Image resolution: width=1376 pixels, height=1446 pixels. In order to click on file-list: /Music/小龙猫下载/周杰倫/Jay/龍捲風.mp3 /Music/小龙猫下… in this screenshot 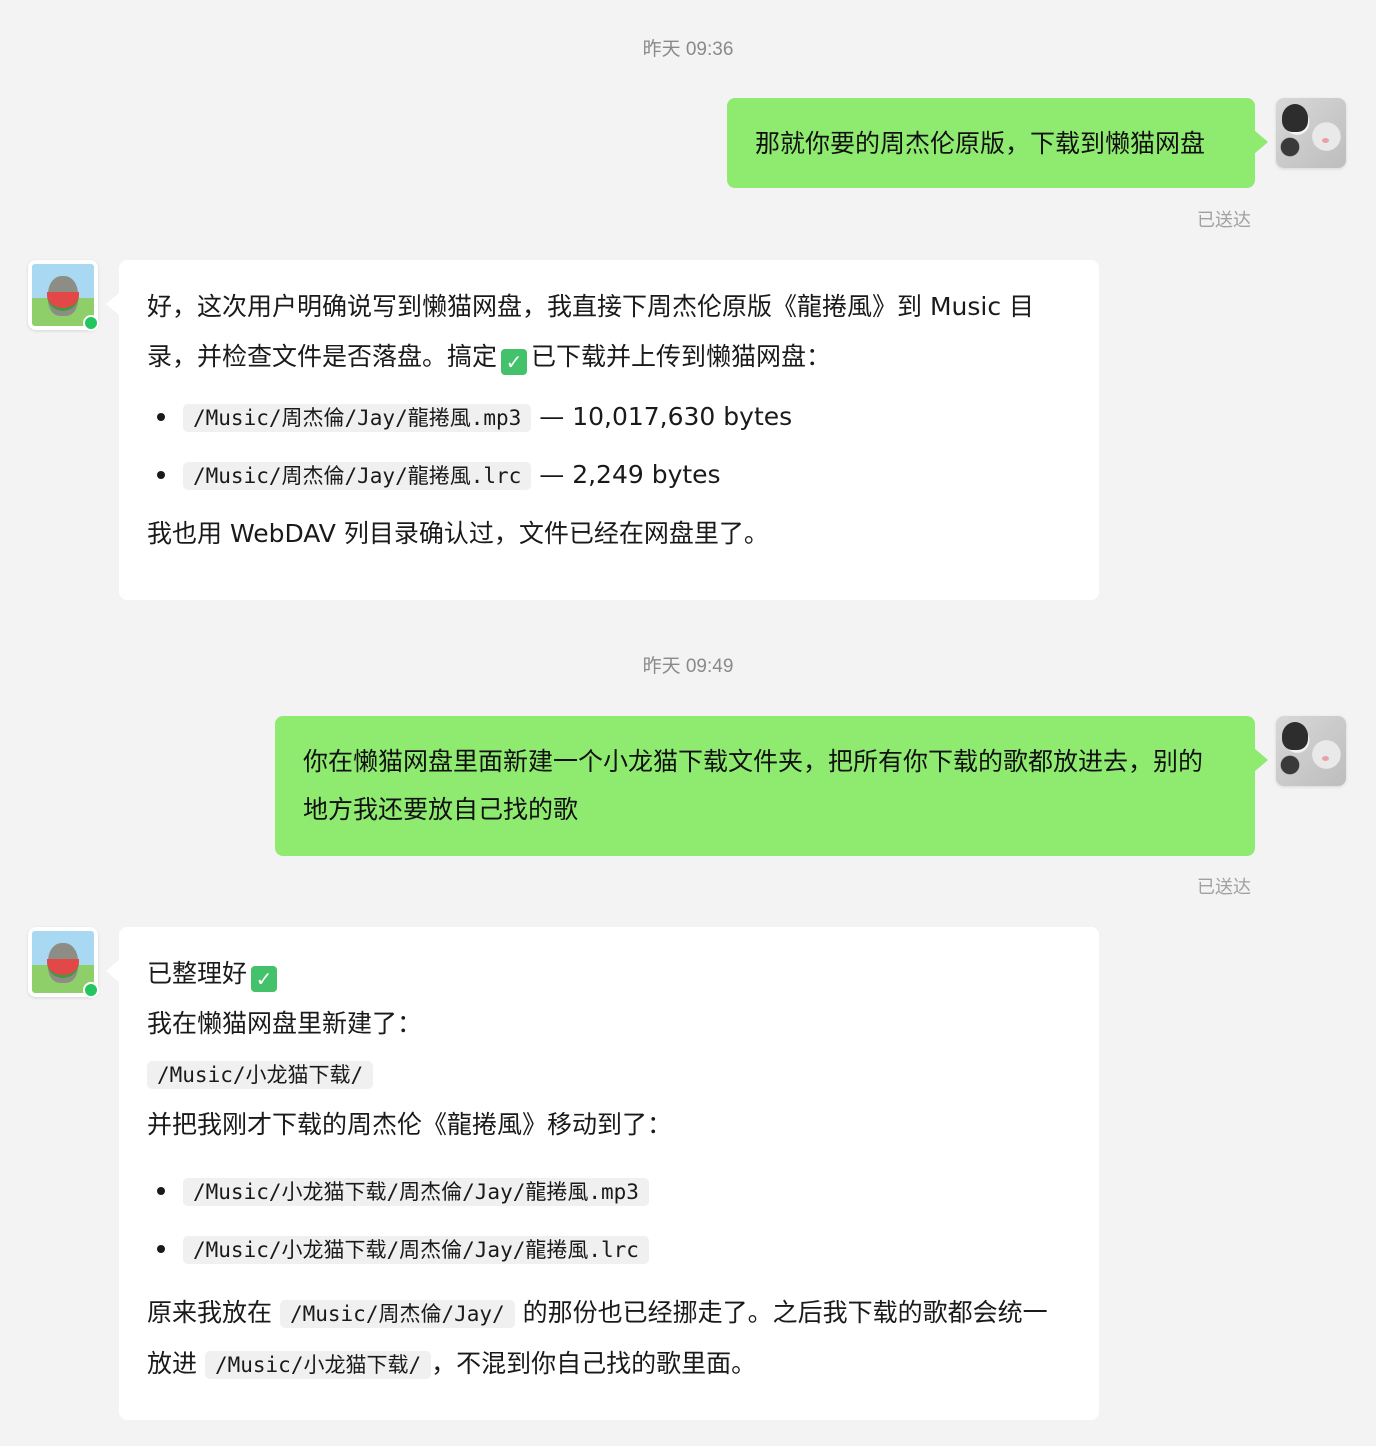, I will do `click(609, 1220)`.